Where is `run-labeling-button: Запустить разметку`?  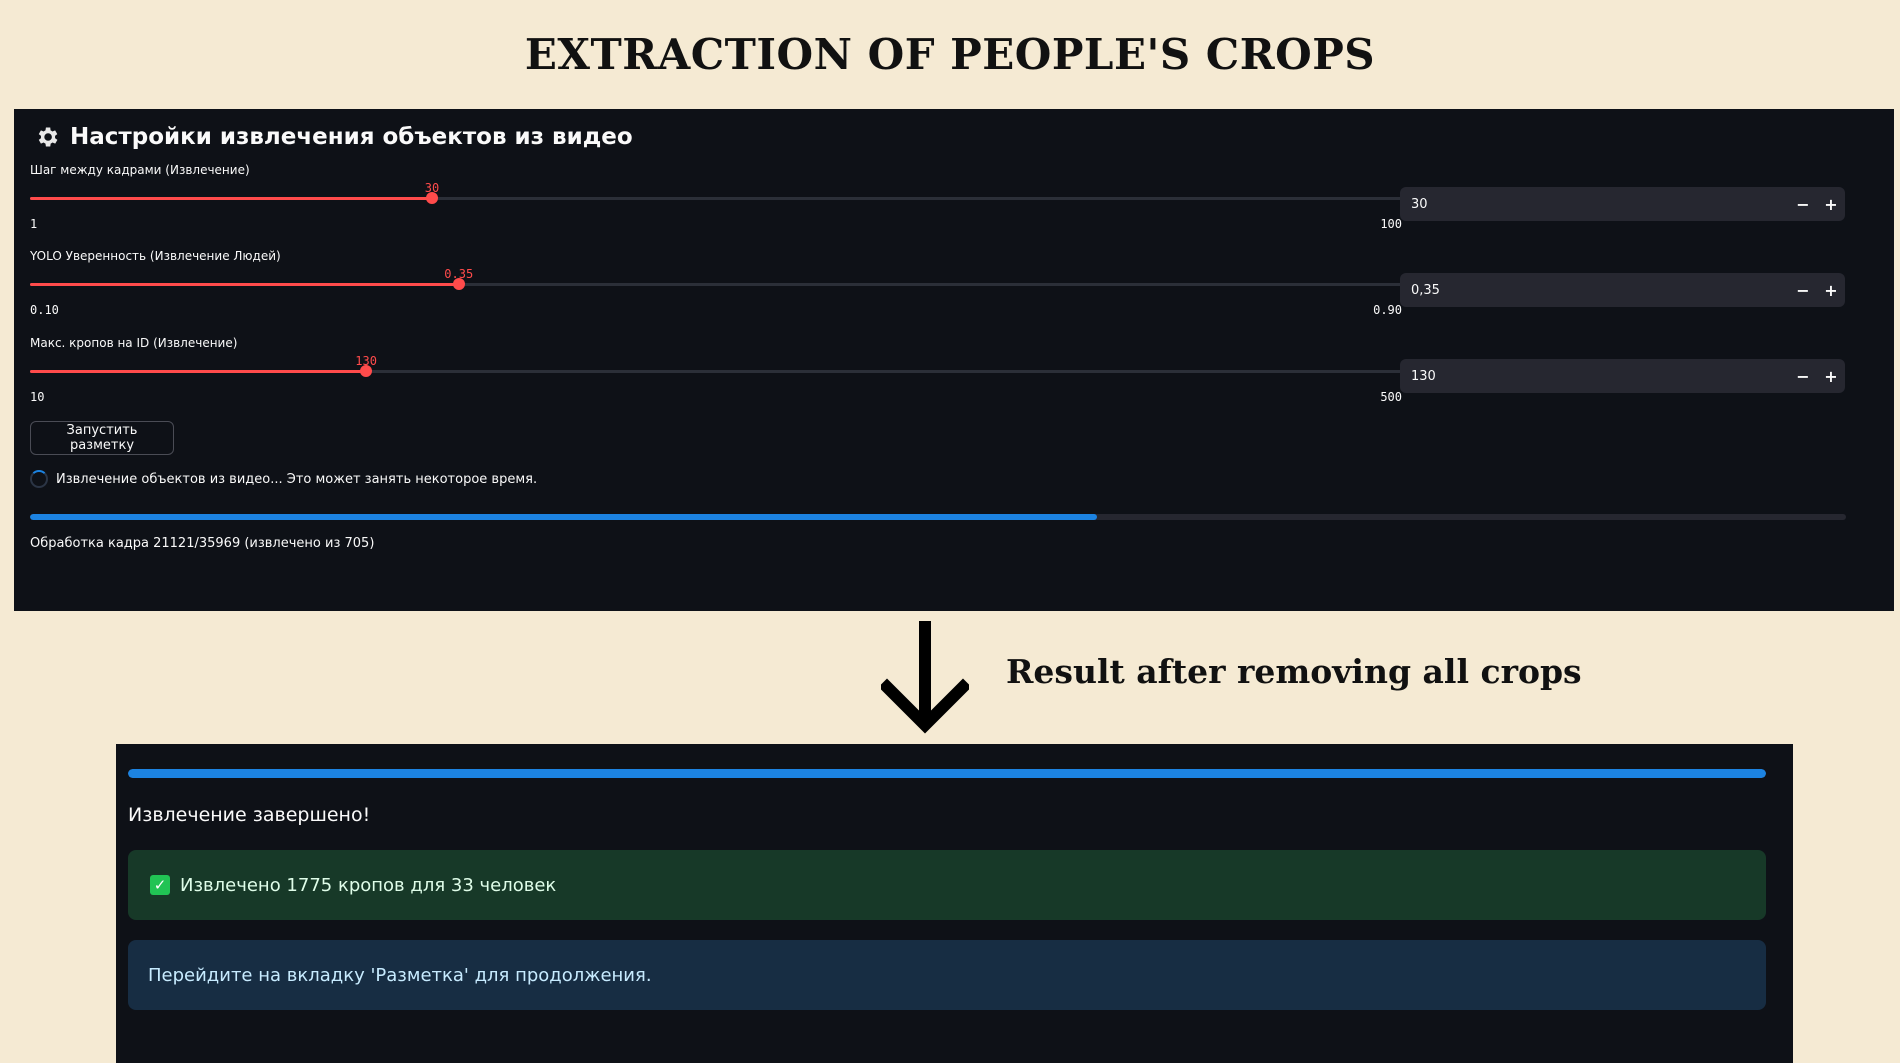
run-labeling-button: Запустить разметку is located at coordinates (102, 438).